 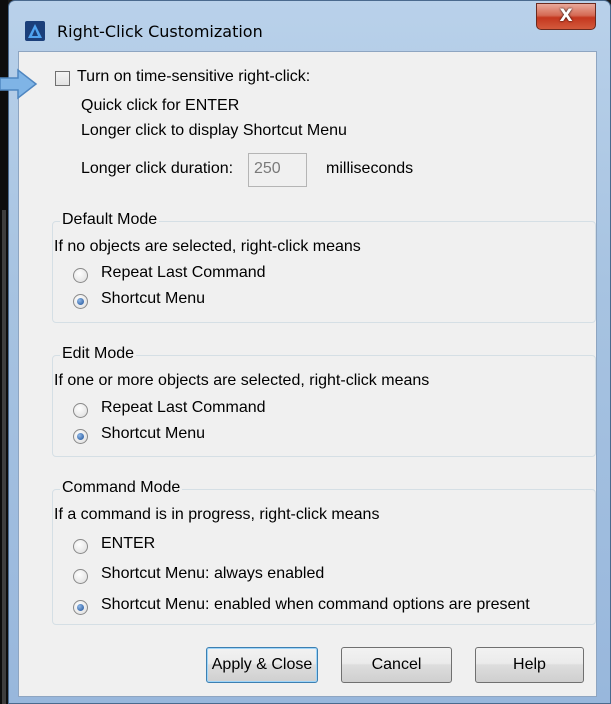 I want to click on window-title: Right-Click Customization, so click(x=160, y=31).